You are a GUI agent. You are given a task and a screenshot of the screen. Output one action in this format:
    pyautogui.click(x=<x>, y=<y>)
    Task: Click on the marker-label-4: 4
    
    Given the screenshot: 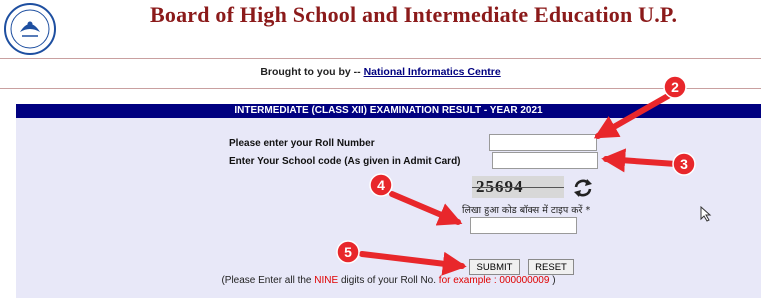 What is the action you would take?
    pyautogui.click(x=381, y=185)
    